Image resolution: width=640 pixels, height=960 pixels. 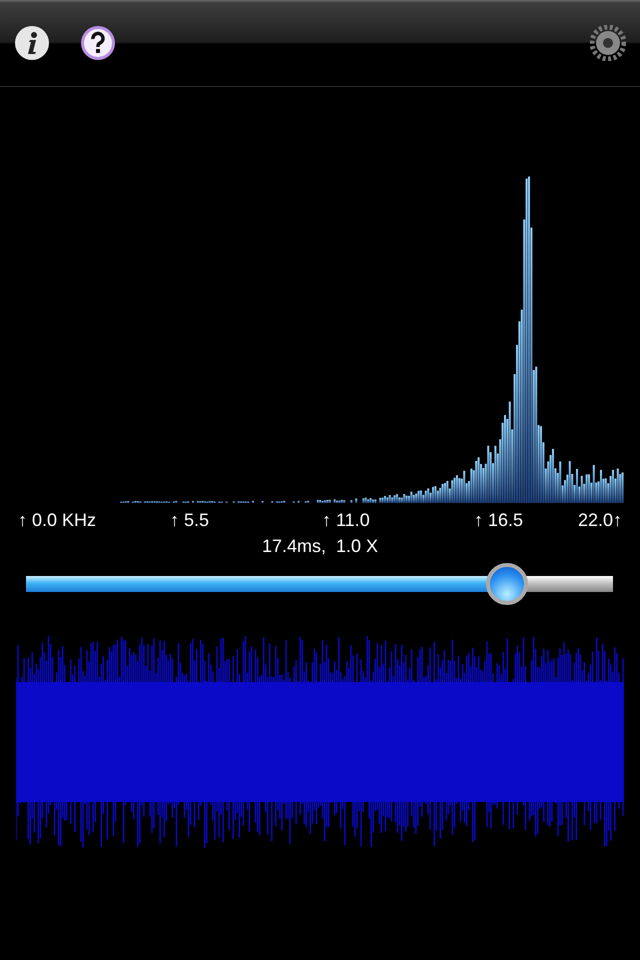 I want to click on frequency-label: ↑ 11.0, so click(x=346, y=520).